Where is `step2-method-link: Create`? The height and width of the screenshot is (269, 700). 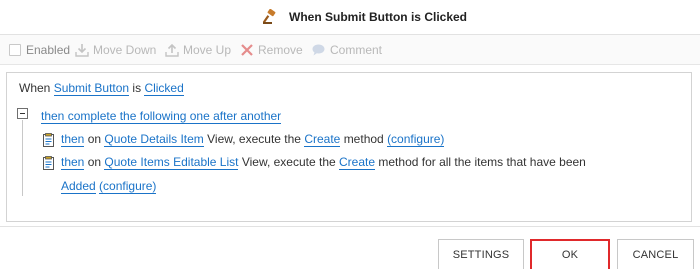
step2-method-link: Create is located at coordinates (357, 162).